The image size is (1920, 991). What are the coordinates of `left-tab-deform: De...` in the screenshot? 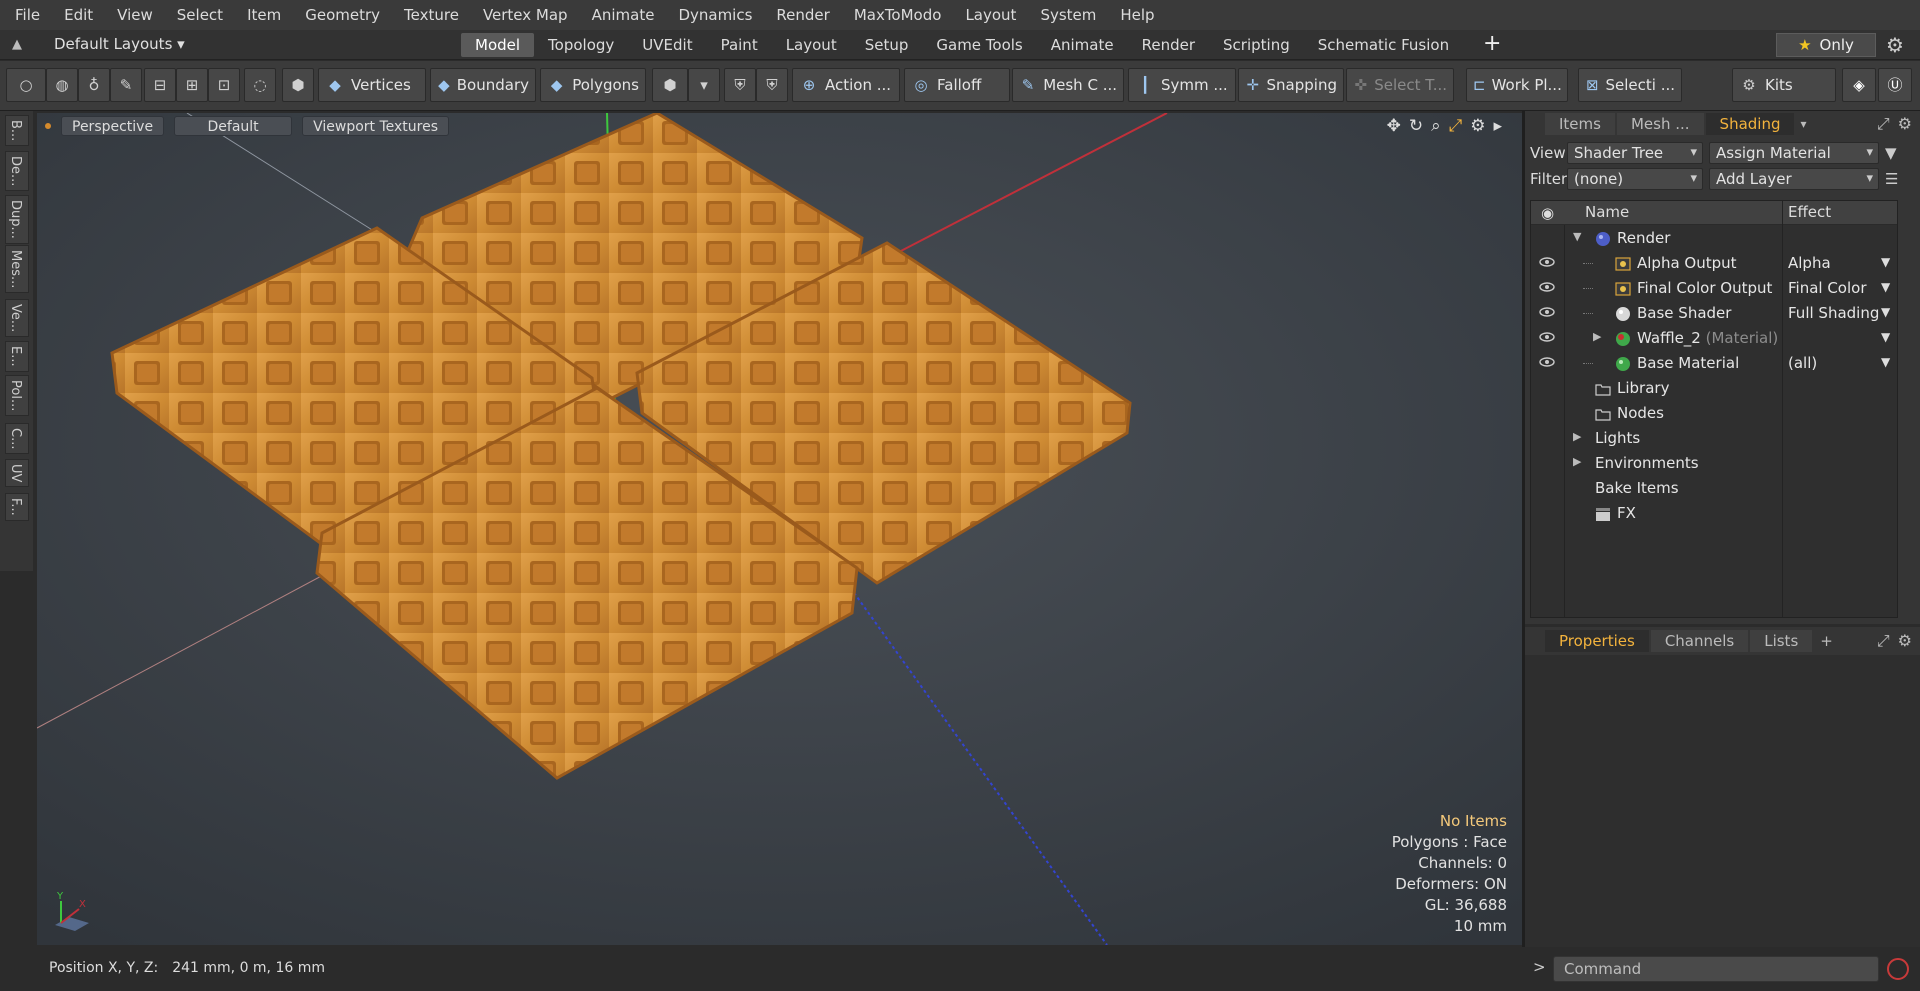 It's located at (17, 171).